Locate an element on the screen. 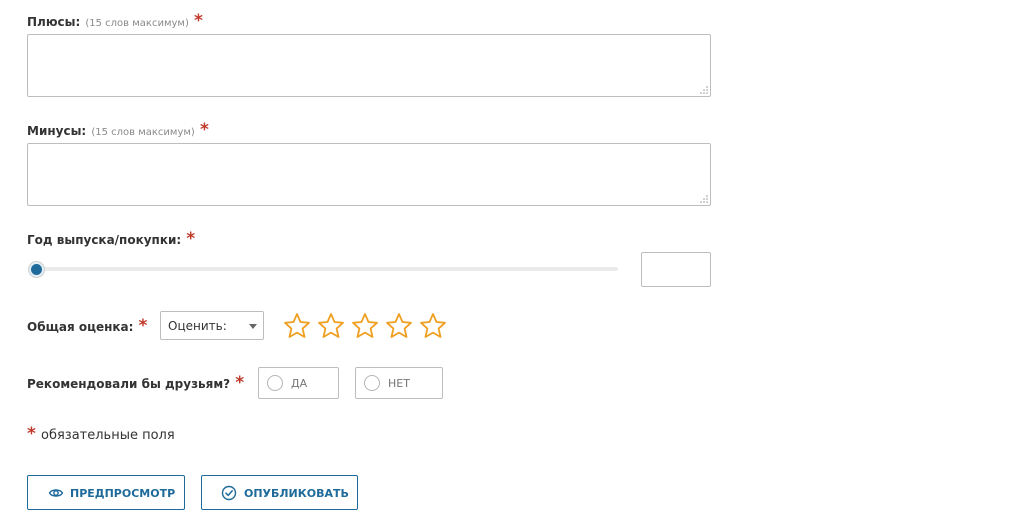  preview-button: ПРЕДПРОСМОТР is located at coordinates (106, 492).